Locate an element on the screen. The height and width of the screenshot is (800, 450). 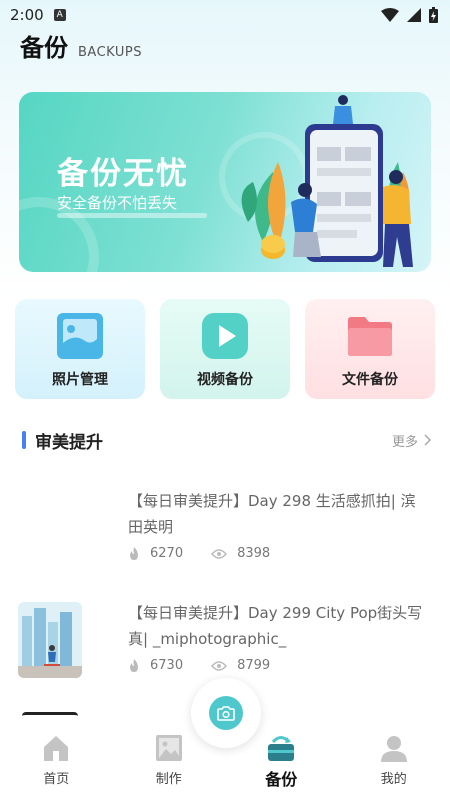
nav-profile: 我的 is located at coordinates (394, 762).